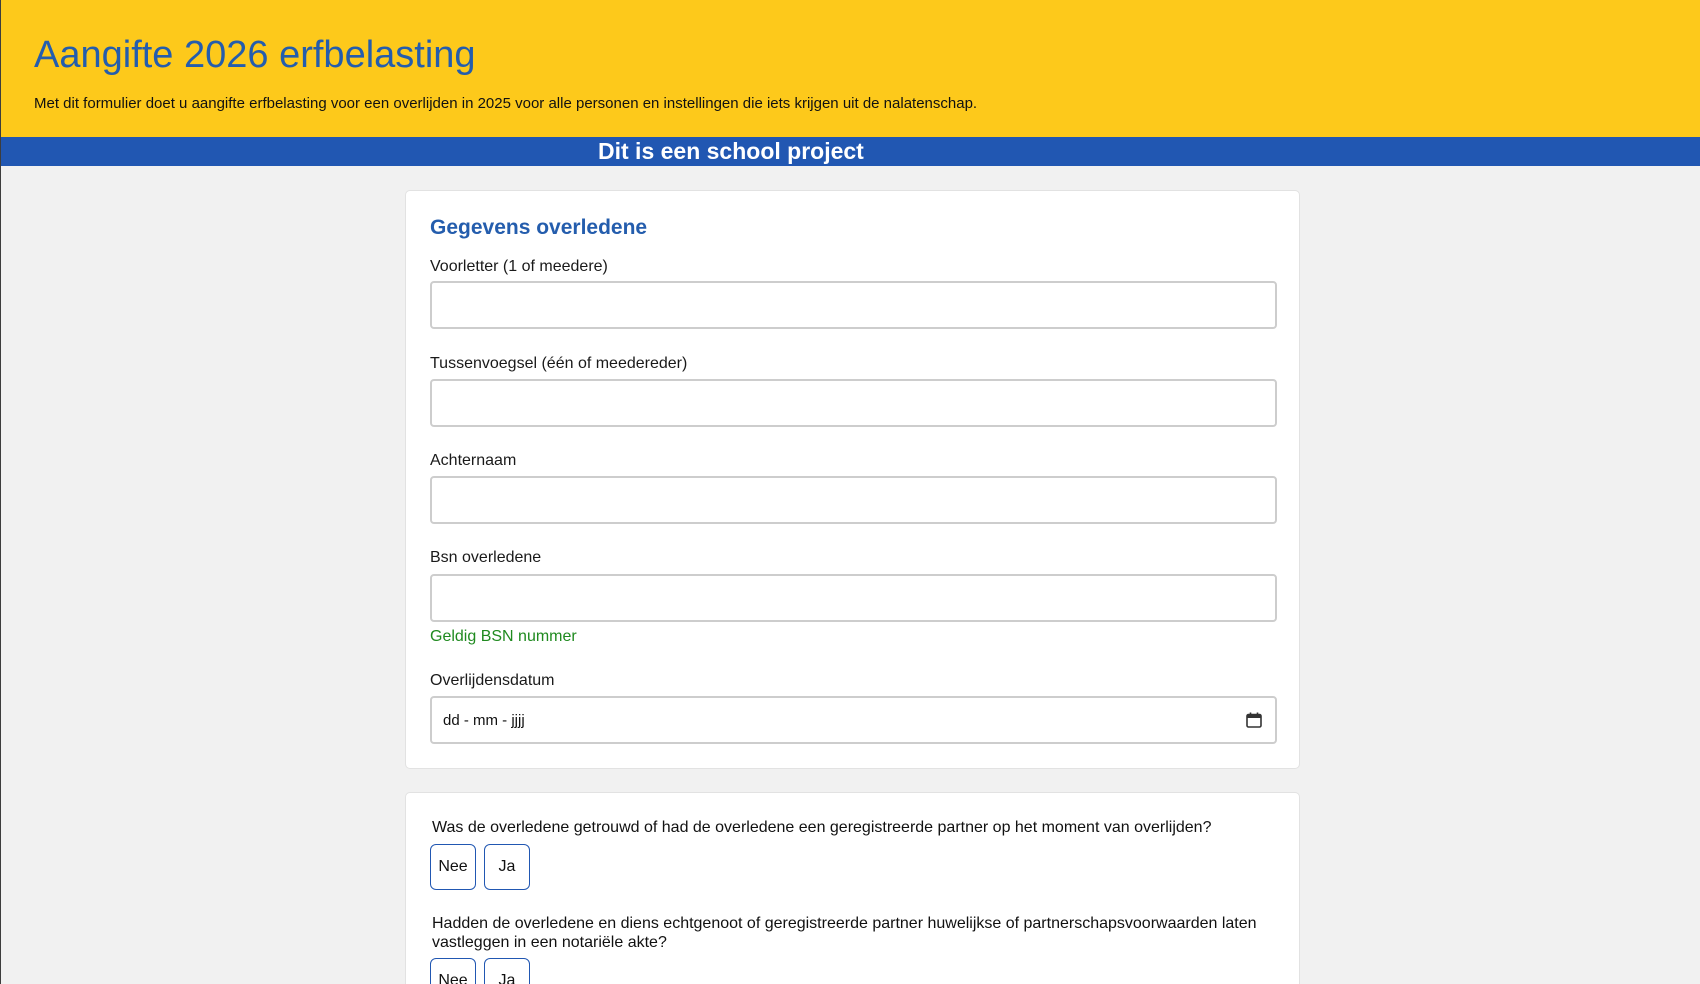  Describe the element at coordinates (484, 720) in the screenshot. I see `date-placeholder: dd - mm - jjjj` at that location.